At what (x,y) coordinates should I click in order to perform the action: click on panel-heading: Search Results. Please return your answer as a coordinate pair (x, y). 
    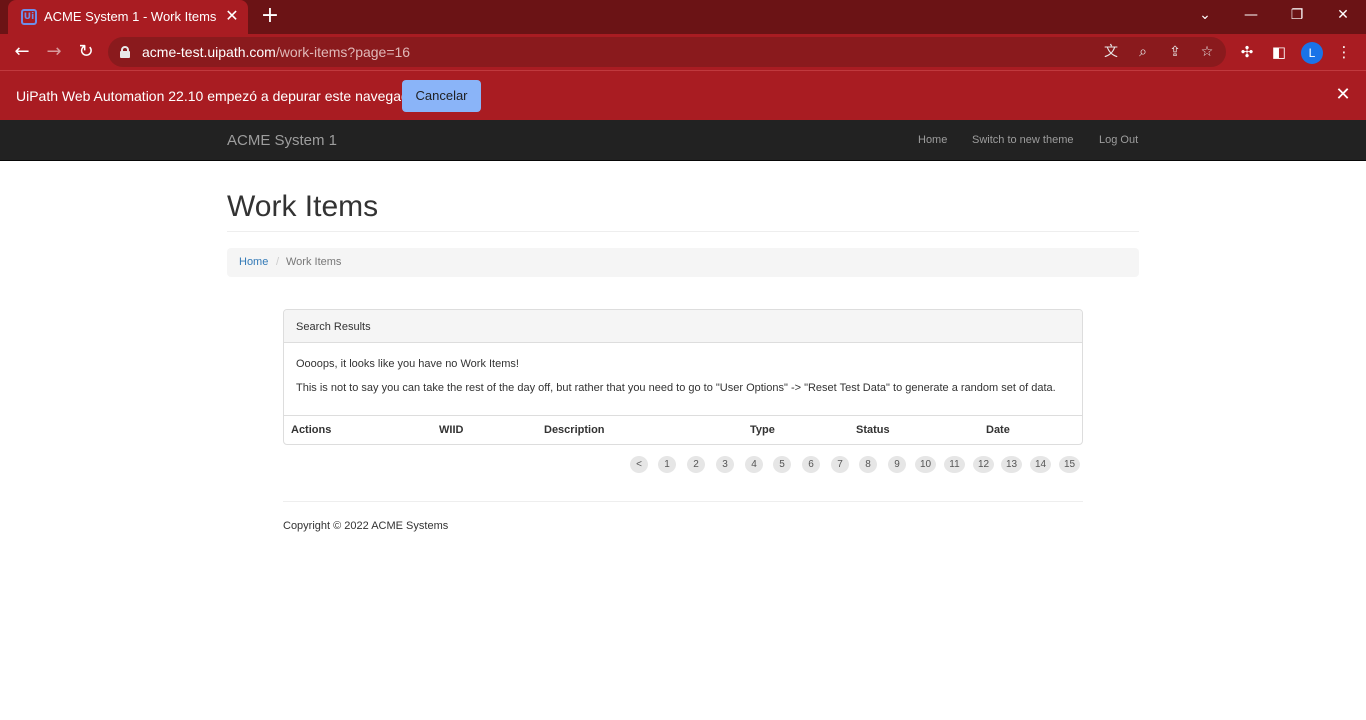
    Looking at the image, I should click on (683, 326).